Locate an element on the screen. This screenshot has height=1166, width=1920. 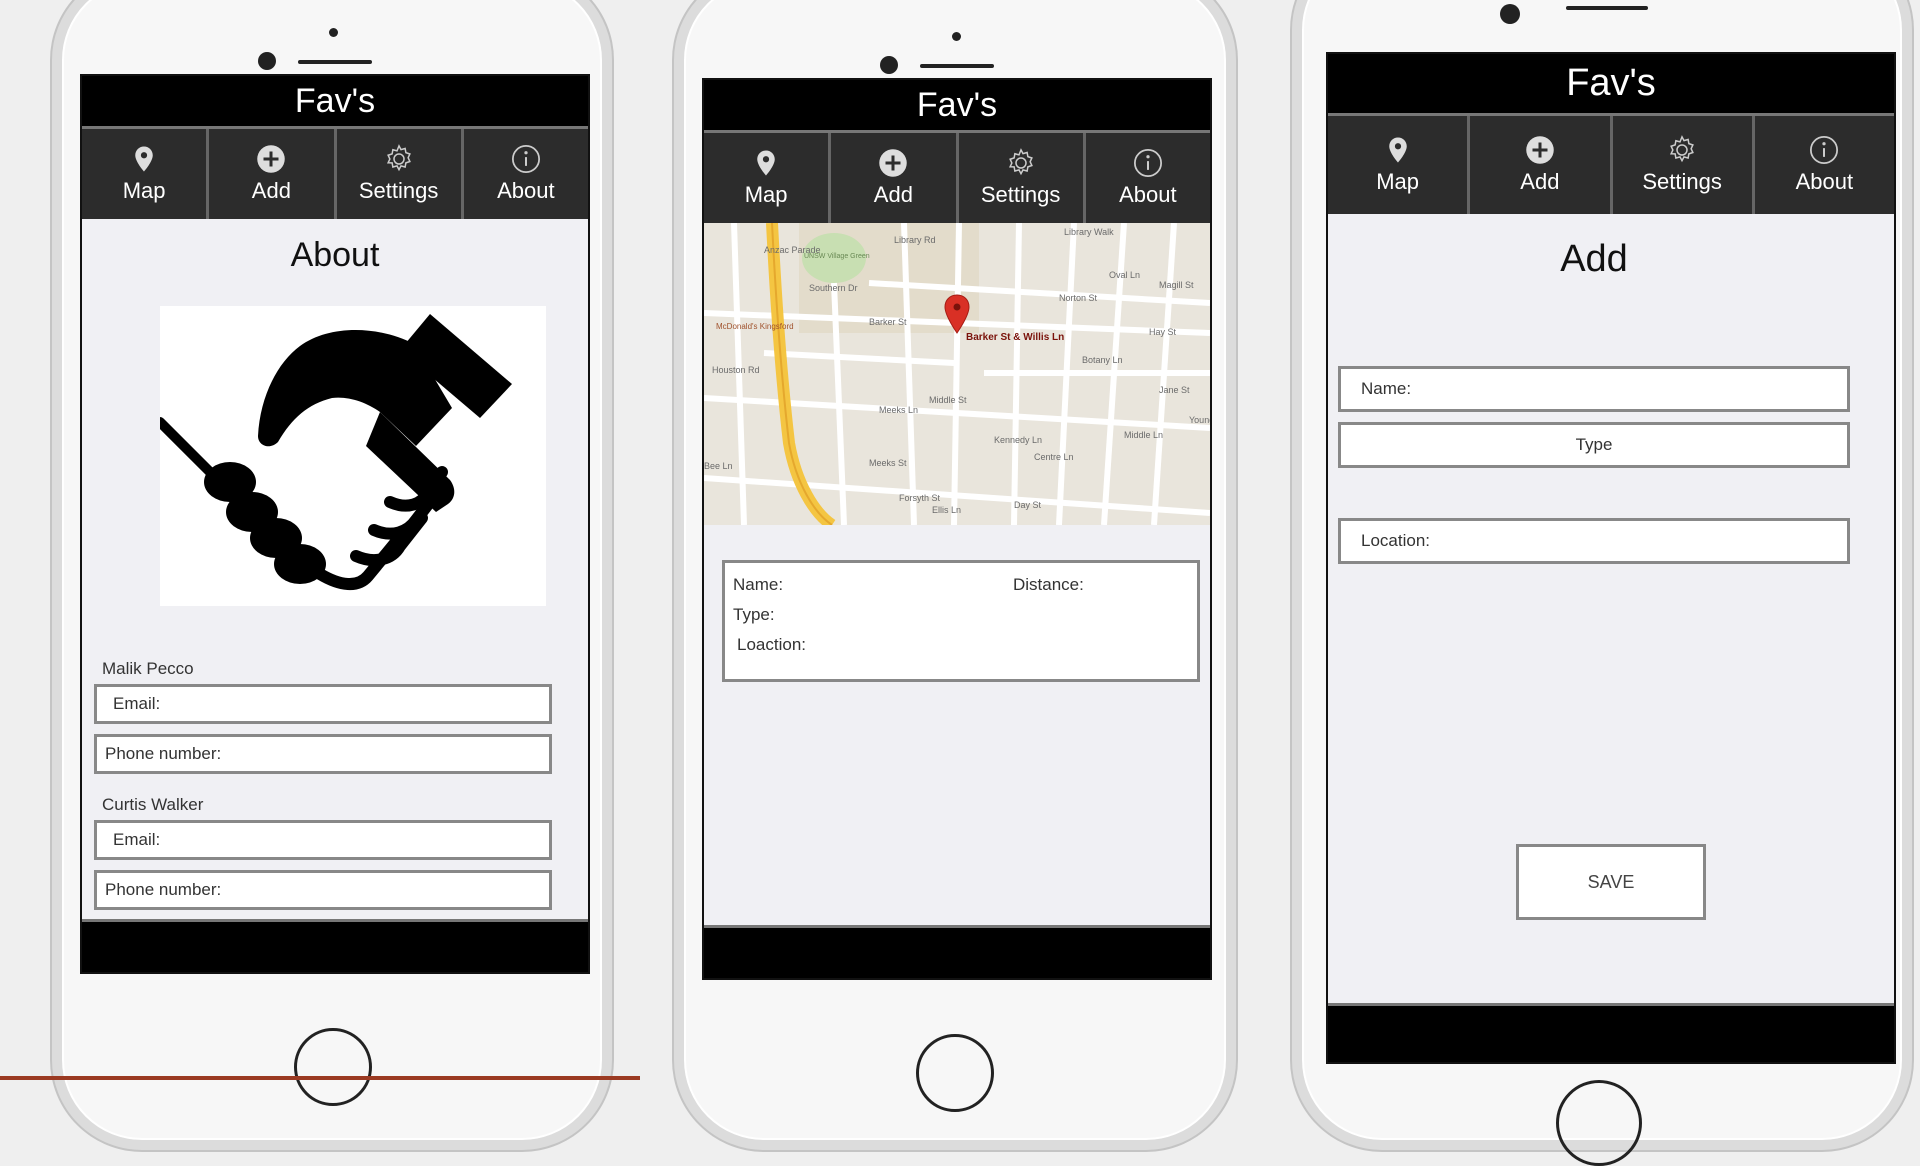
map-label-9: Hay St is located at coordinates (1163, 332).